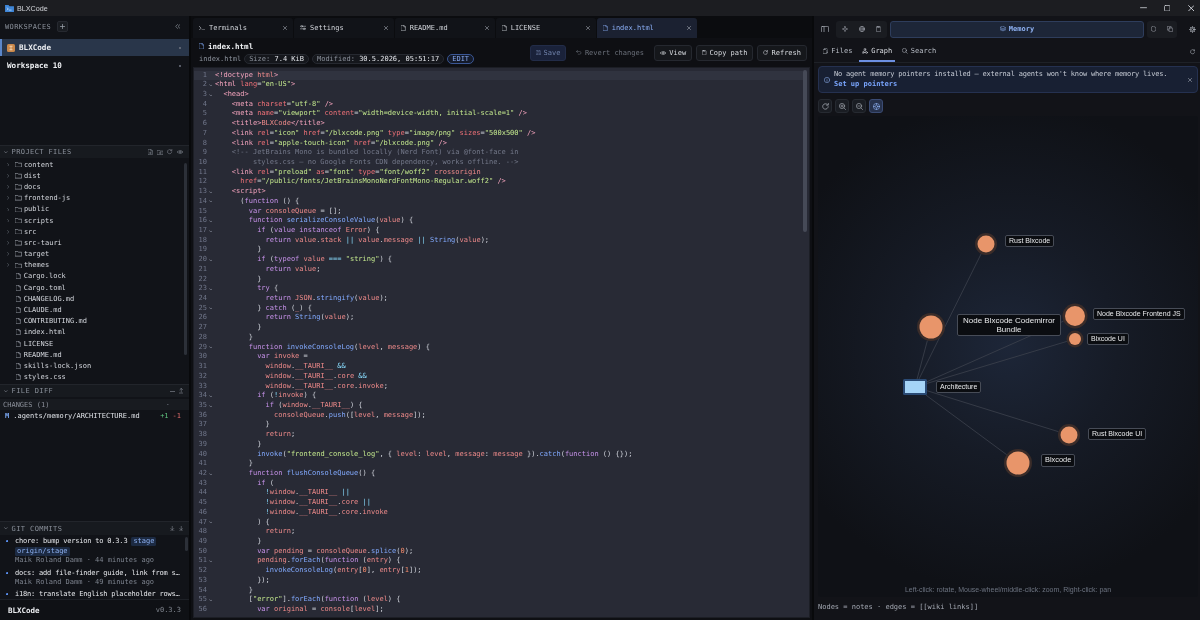 This screenshot has height=620, width=1200. What do you see at coordinates (1153, 29) in the screenshot?
I see `hexagon-icon` at bounding box center [1153, 29].